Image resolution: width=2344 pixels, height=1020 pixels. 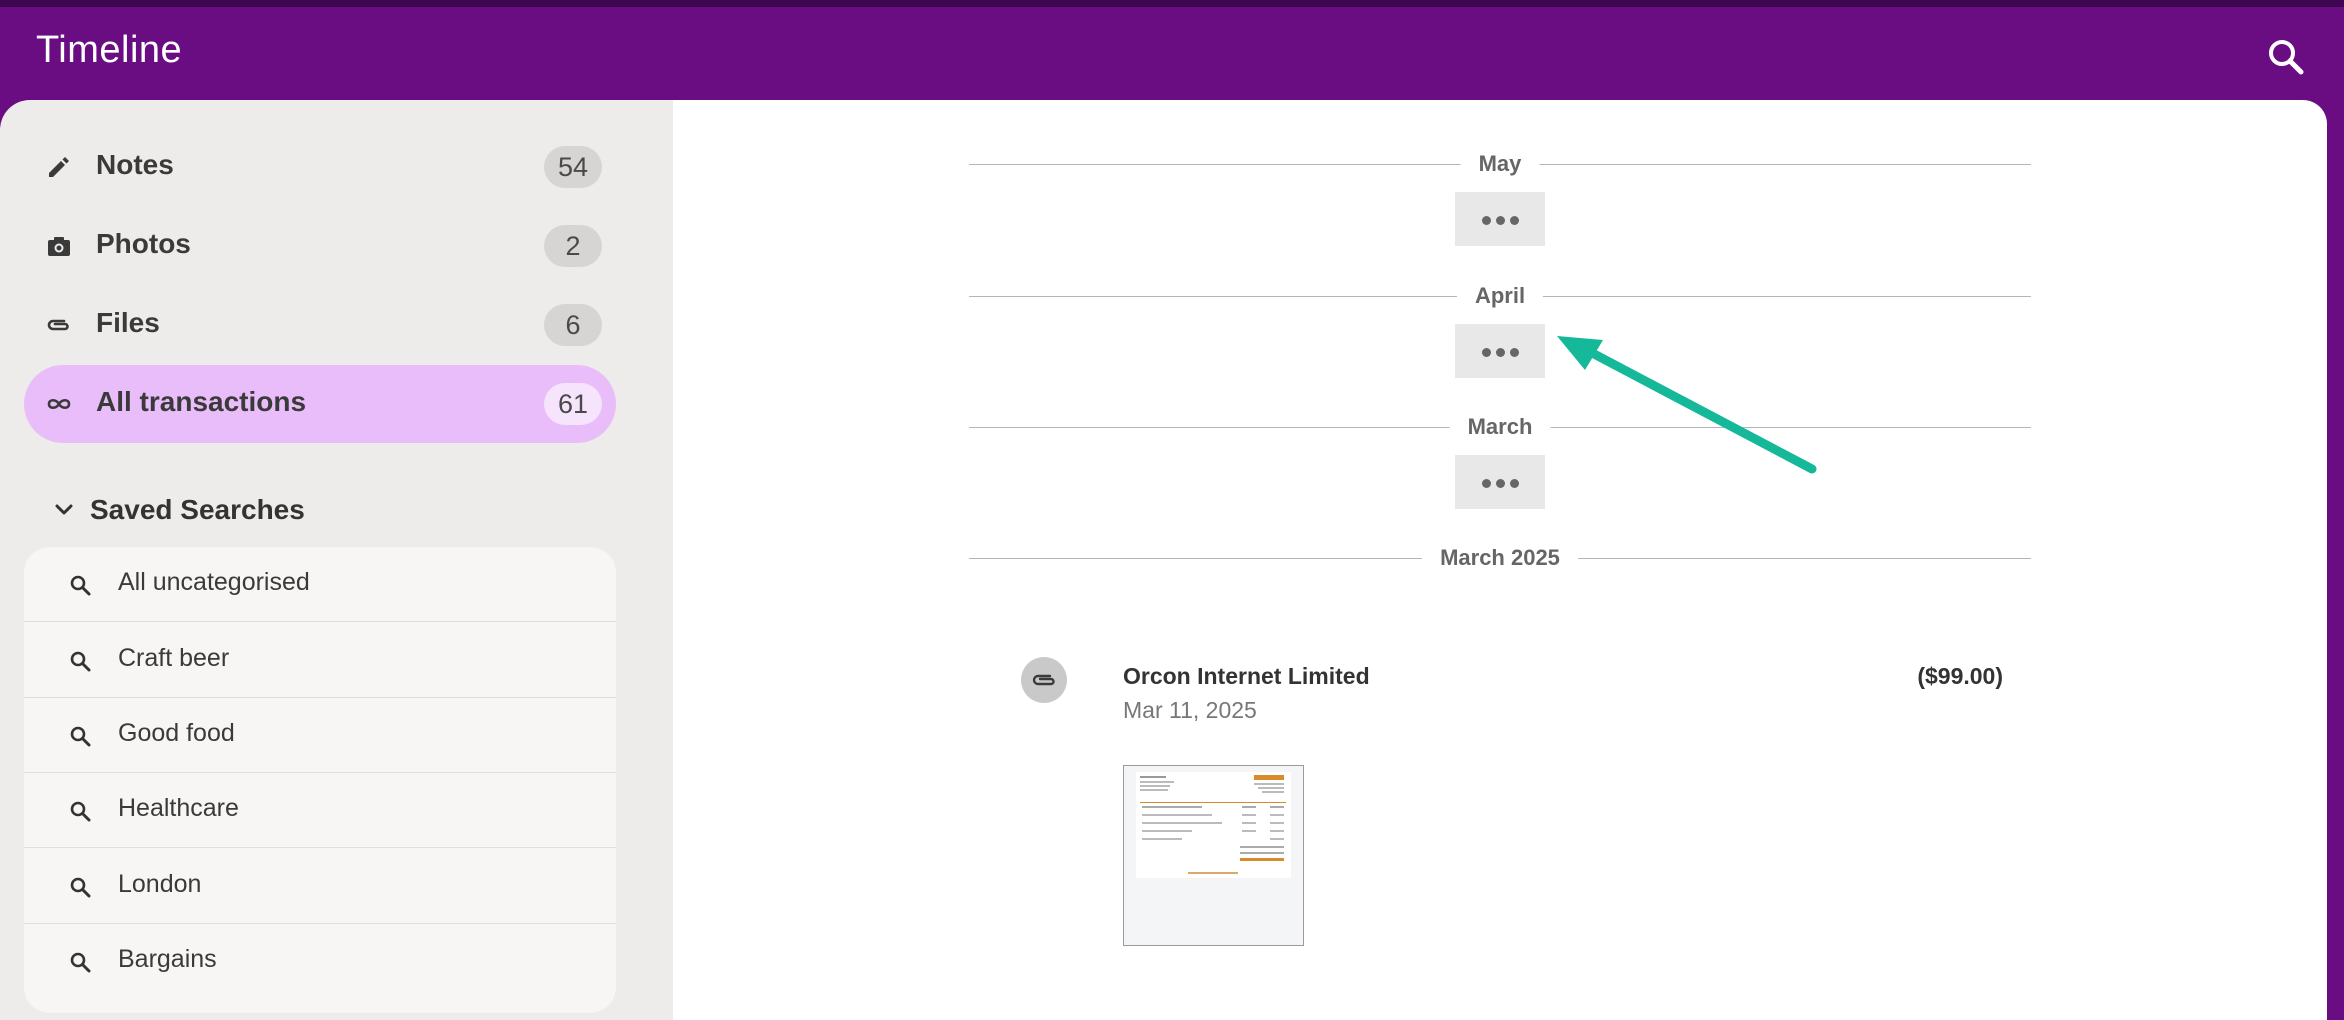 I want to click on month-divider-march-2025: March 2025, so click(x=1500, y=558).